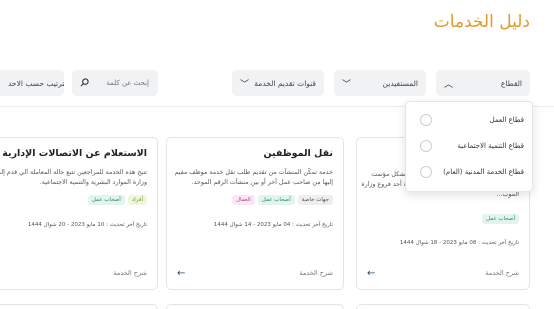  Describe the element at coordinates (506, 120) in the screenshot. I see `sector-option-label: قطاع العمل` at that location.